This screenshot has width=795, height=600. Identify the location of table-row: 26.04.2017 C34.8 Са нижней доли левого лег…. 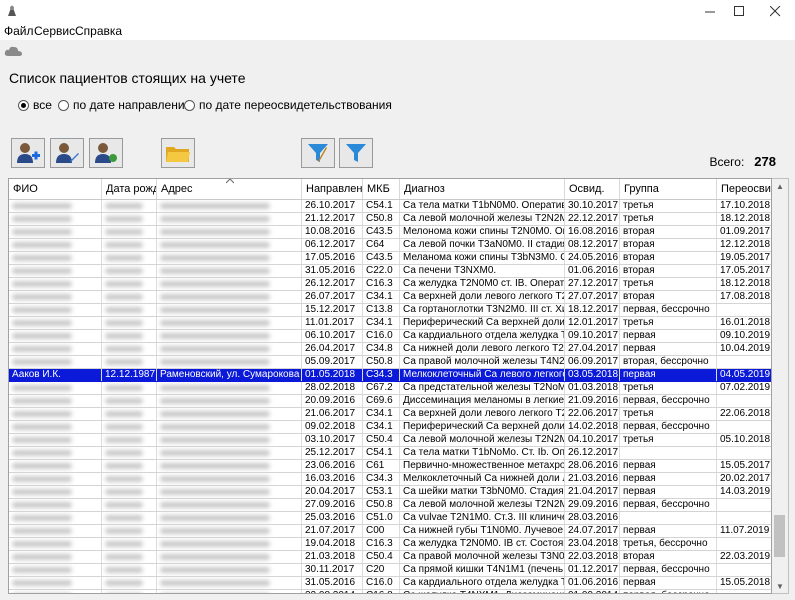
(390, 349).